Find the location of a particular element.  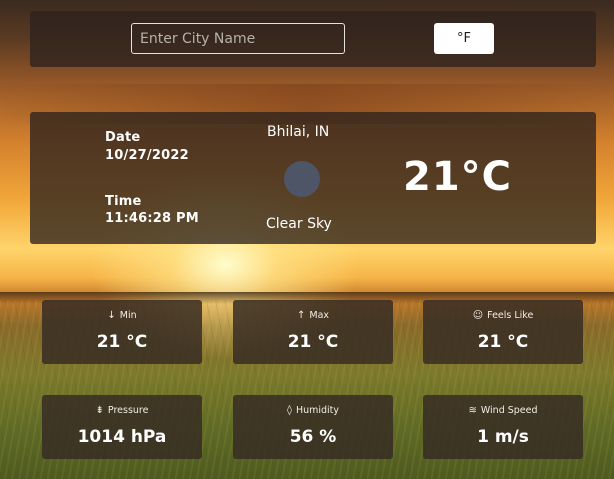

arrow-up-icon: ↑ is located at coordinates (301, 315).